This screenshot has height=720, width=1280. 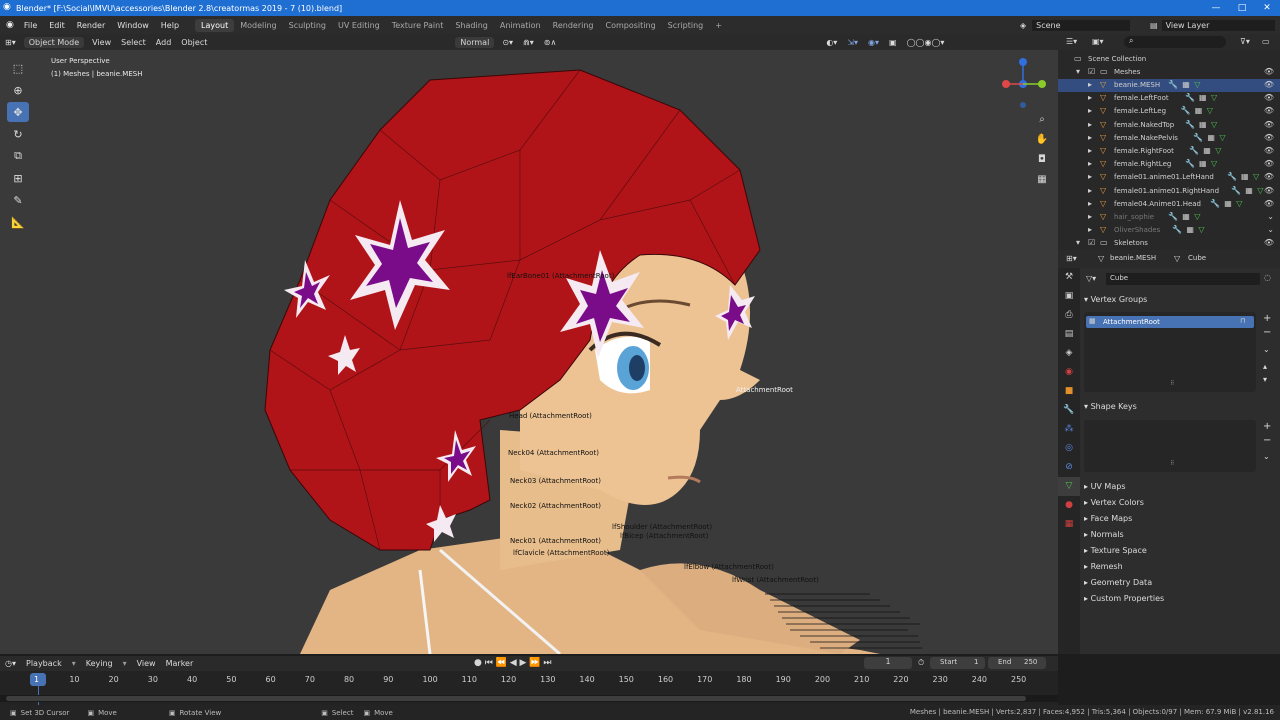 What do you see at coordinates (1169, 204) in the screenshot?
I see `outliner-item: ▸ ▽ female04.Anime01.Head 🔧 ▦ ▽ 👁` at bounding box center [1169, 204].